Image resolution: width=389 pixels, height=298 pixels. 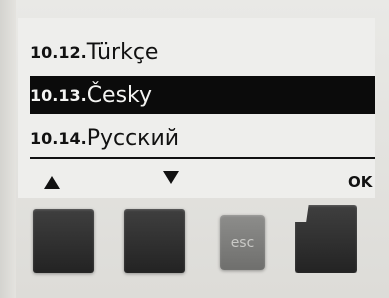 What do you see at coordinates (202, 138) in the screenshot?
I see `menu-item-russian: 10.14. Русский` at bounding box center [202, 138].